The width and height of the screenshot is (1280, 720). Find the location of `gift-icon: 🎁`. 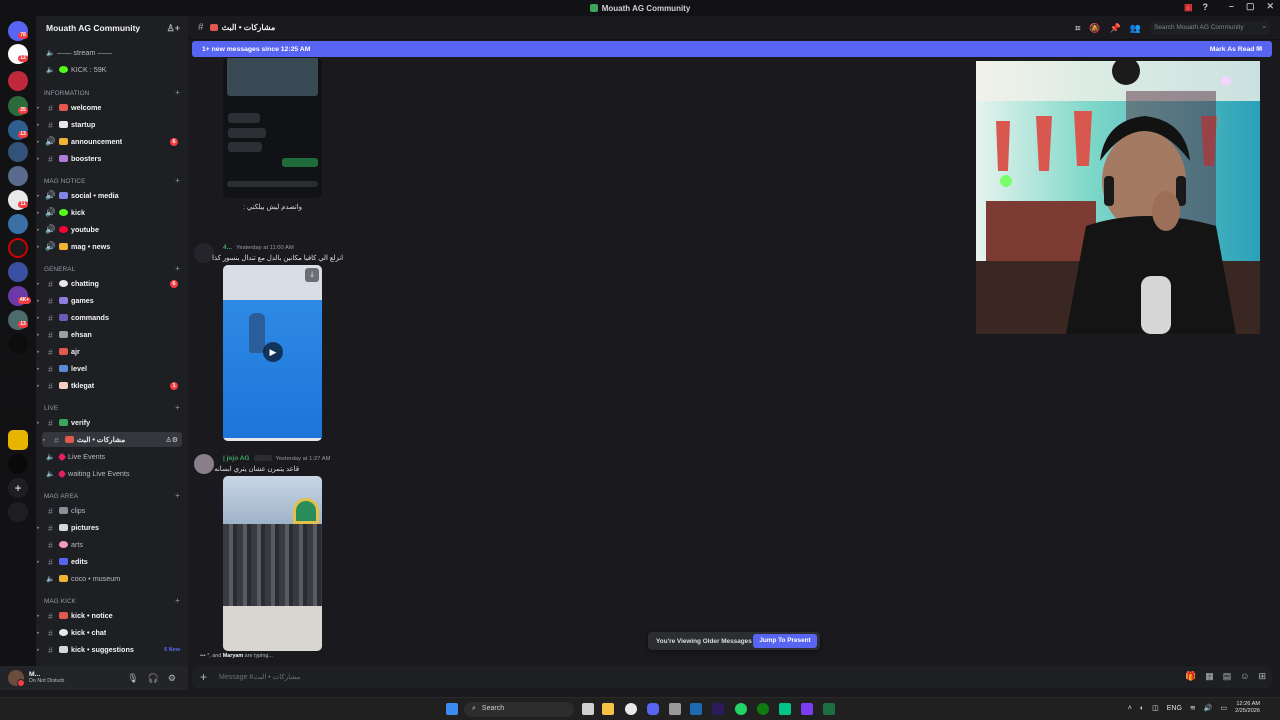

gift-icon: 🎁 is located at coordinates (1190, 676).